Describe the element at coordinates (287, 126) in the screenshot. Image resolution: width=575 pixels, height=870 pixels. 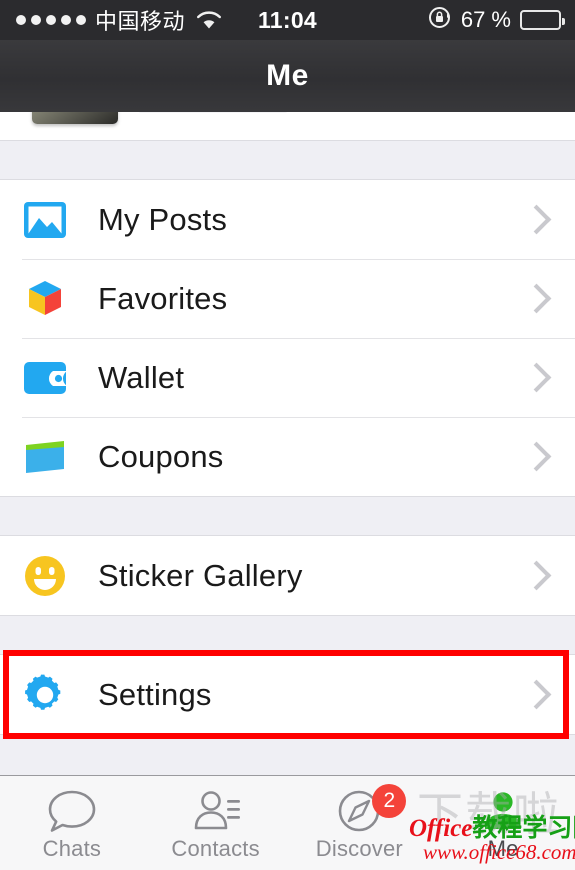
I see `profile-card-partial` at that location.